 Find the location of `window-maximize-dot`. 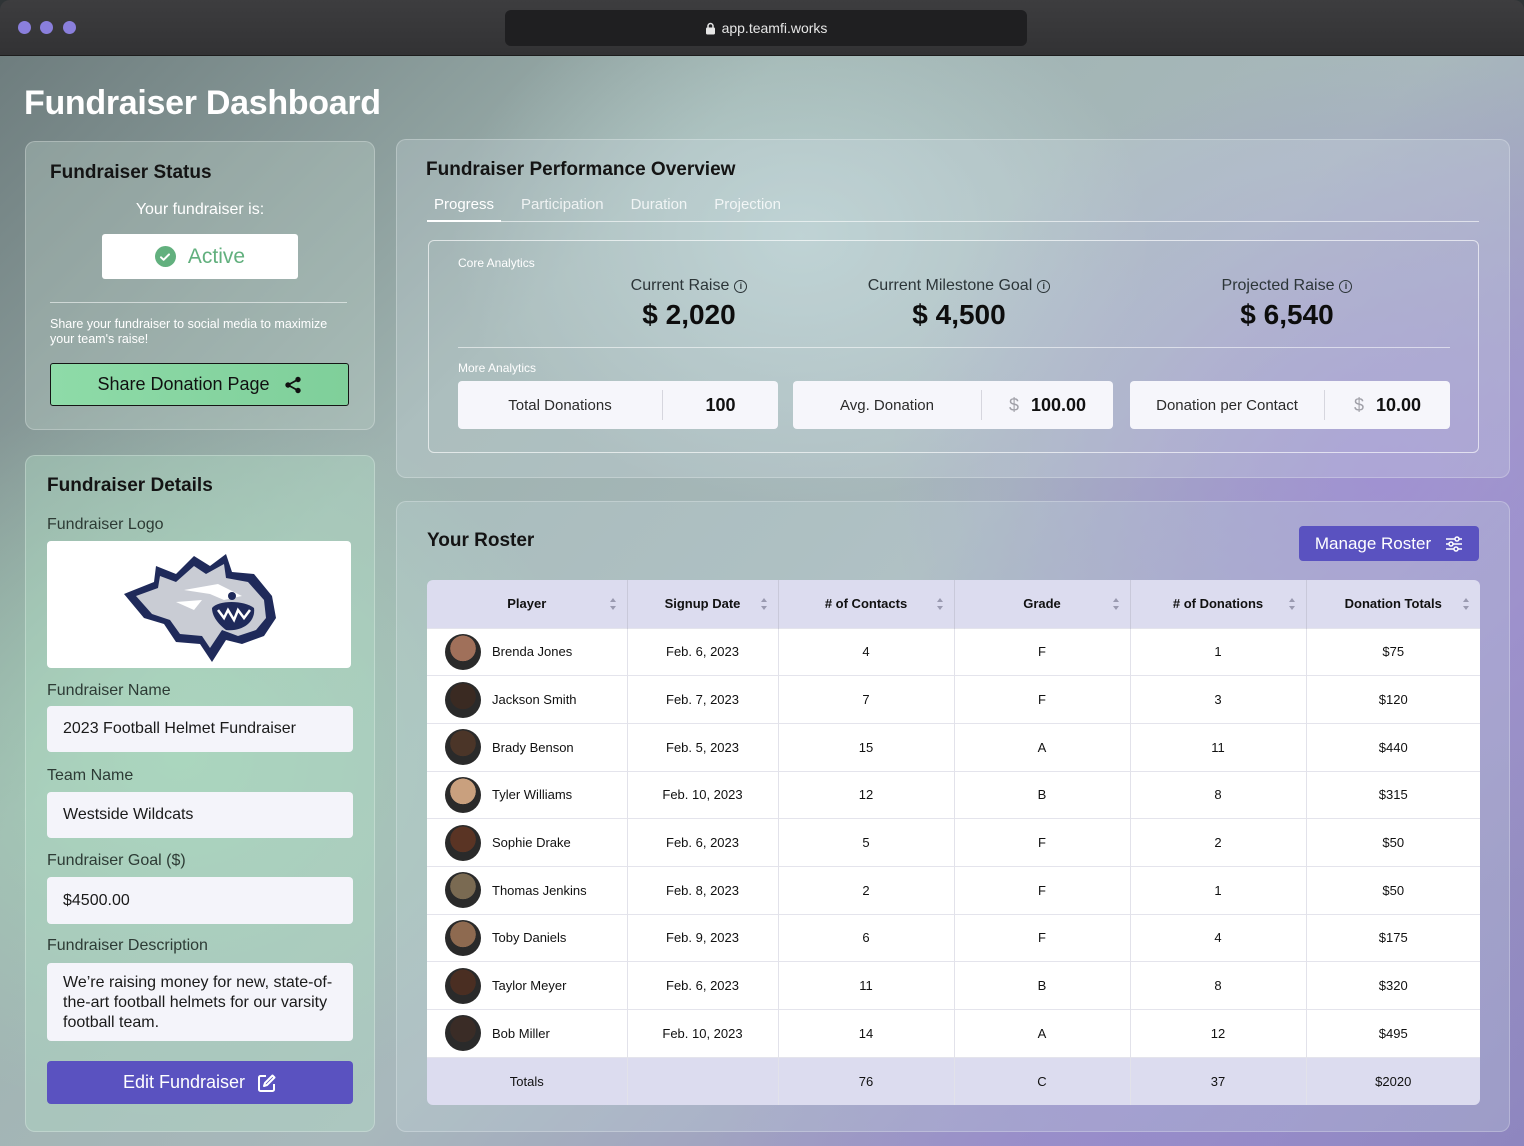

window-maximize-dot is located at coordinates (69, 27).